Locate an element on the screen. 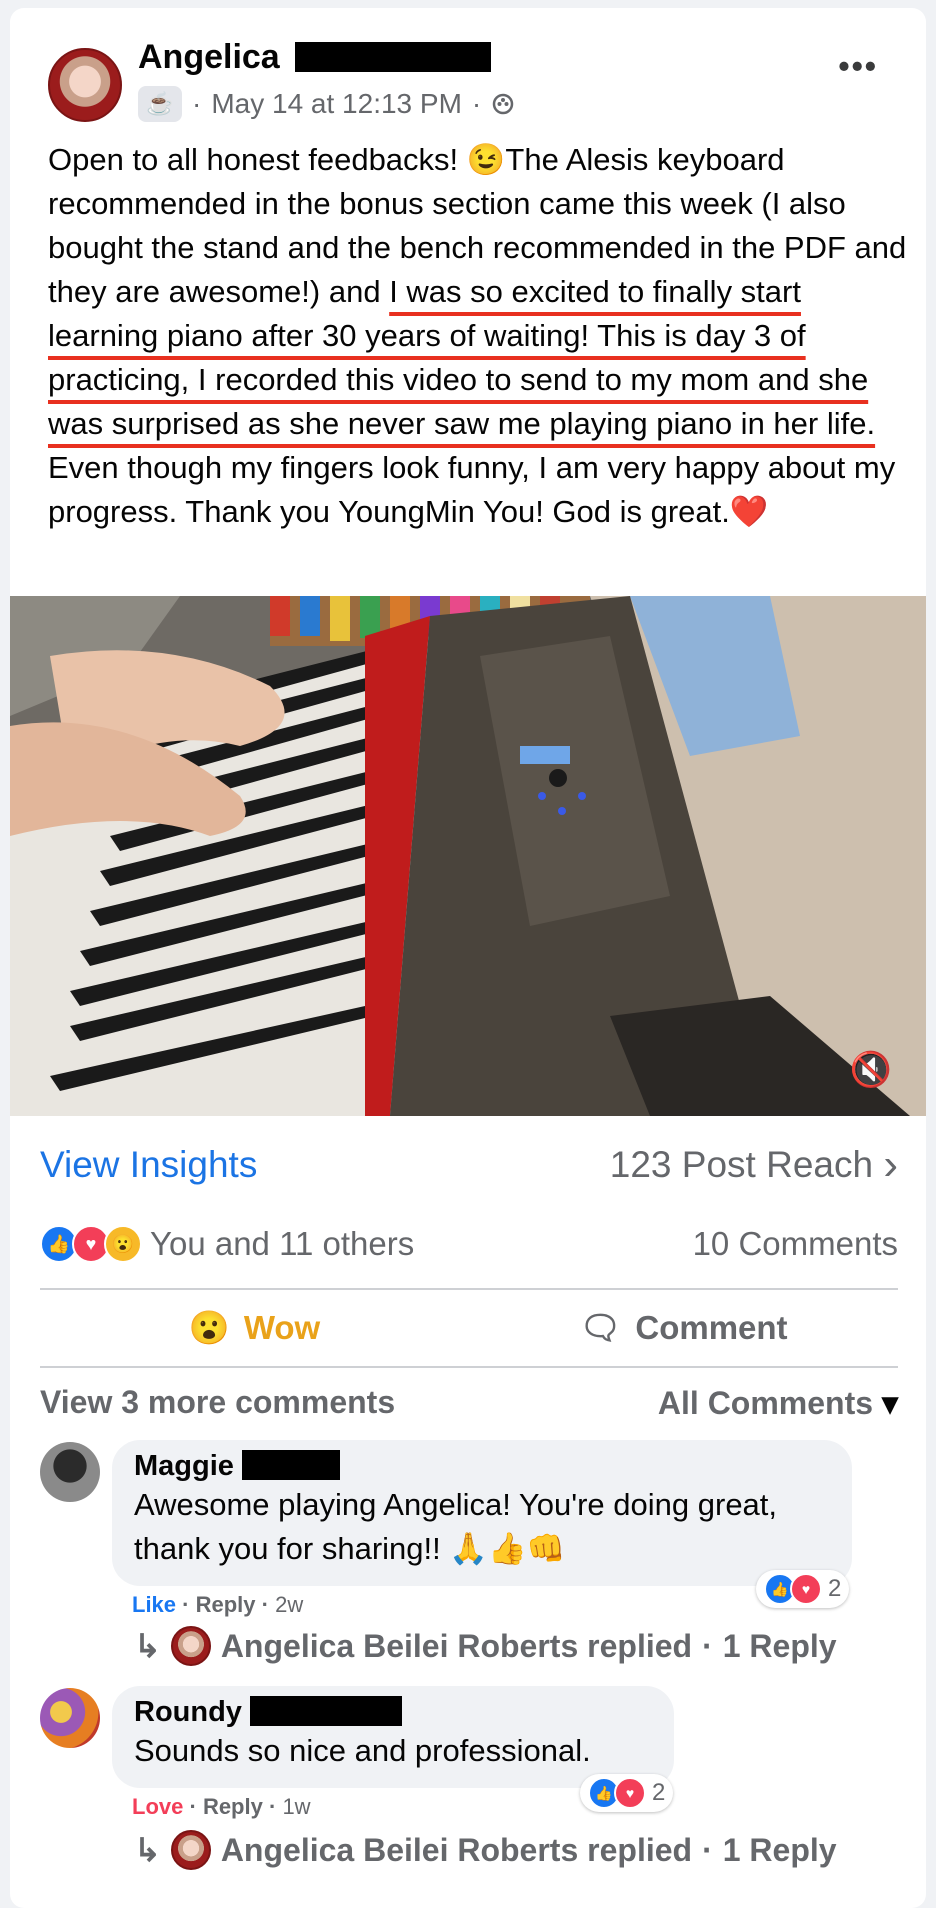 This screenshot has height=1908, width=936. post-text-intro: Open to all honest feedbacks! is located at coordinates (257, 159).